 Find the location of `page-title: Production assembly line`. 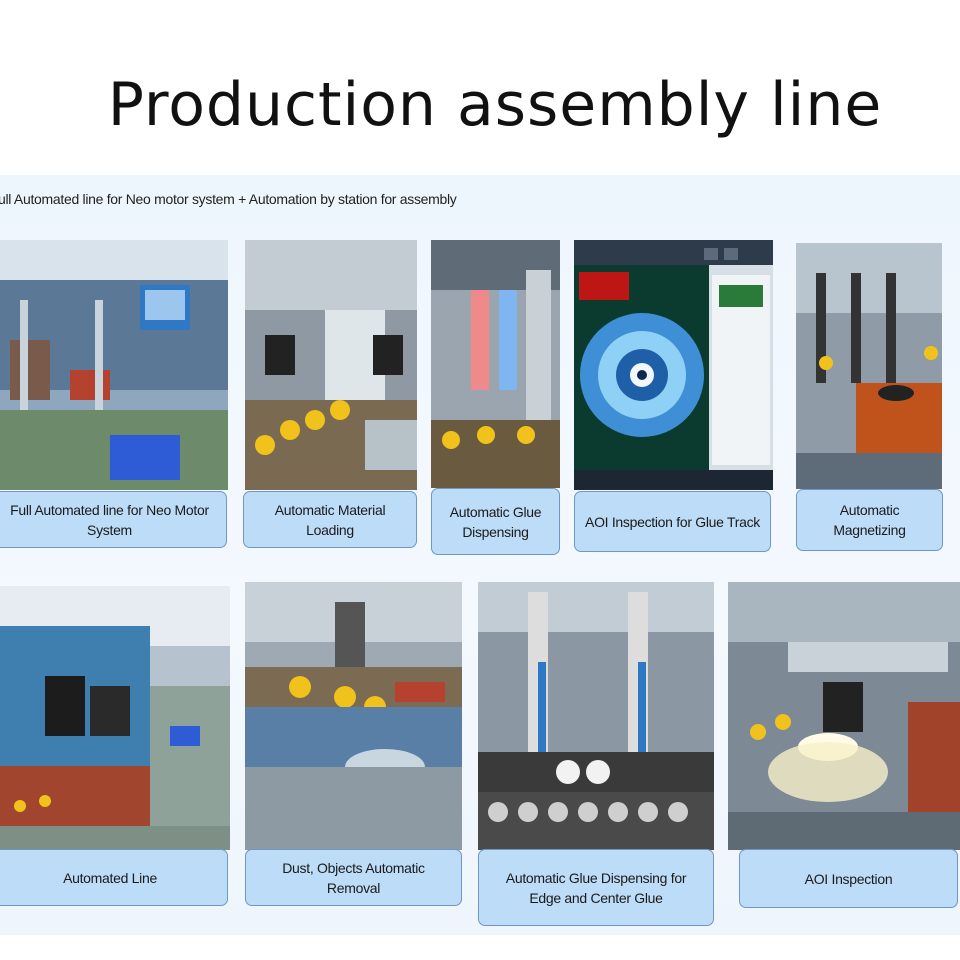

page-title: Production assembly line is located at coordinates (495, 105).